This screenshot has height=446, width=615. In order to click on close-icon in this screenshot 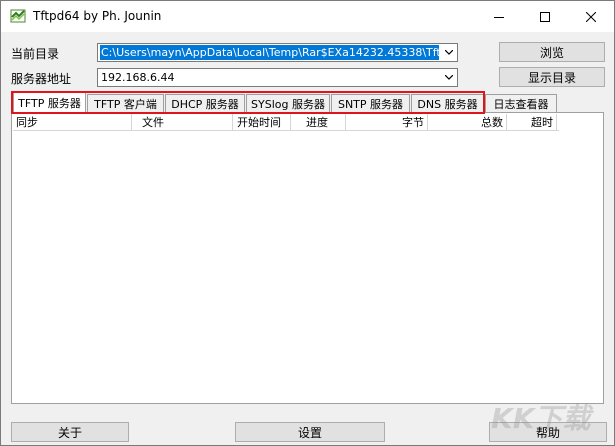, I will do `click(591, 16)`.